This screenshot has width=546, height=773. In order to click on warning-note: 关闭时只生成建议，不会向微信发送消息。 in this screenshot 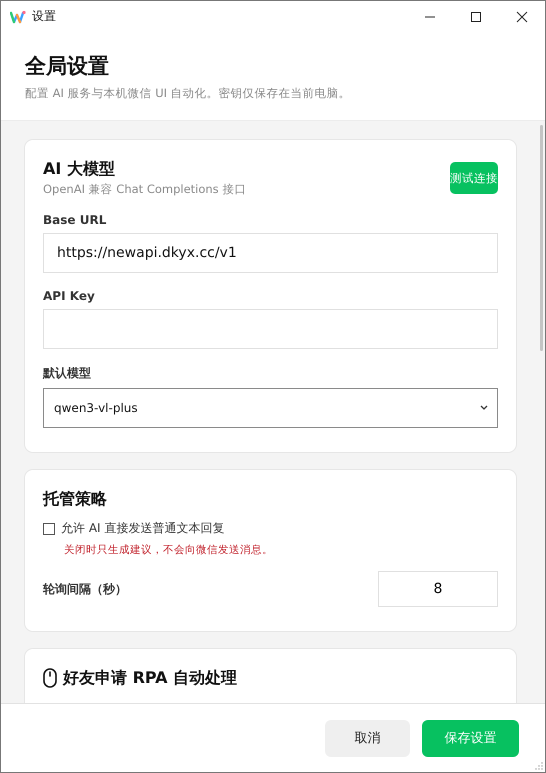, I will do `click(169, 550)`.